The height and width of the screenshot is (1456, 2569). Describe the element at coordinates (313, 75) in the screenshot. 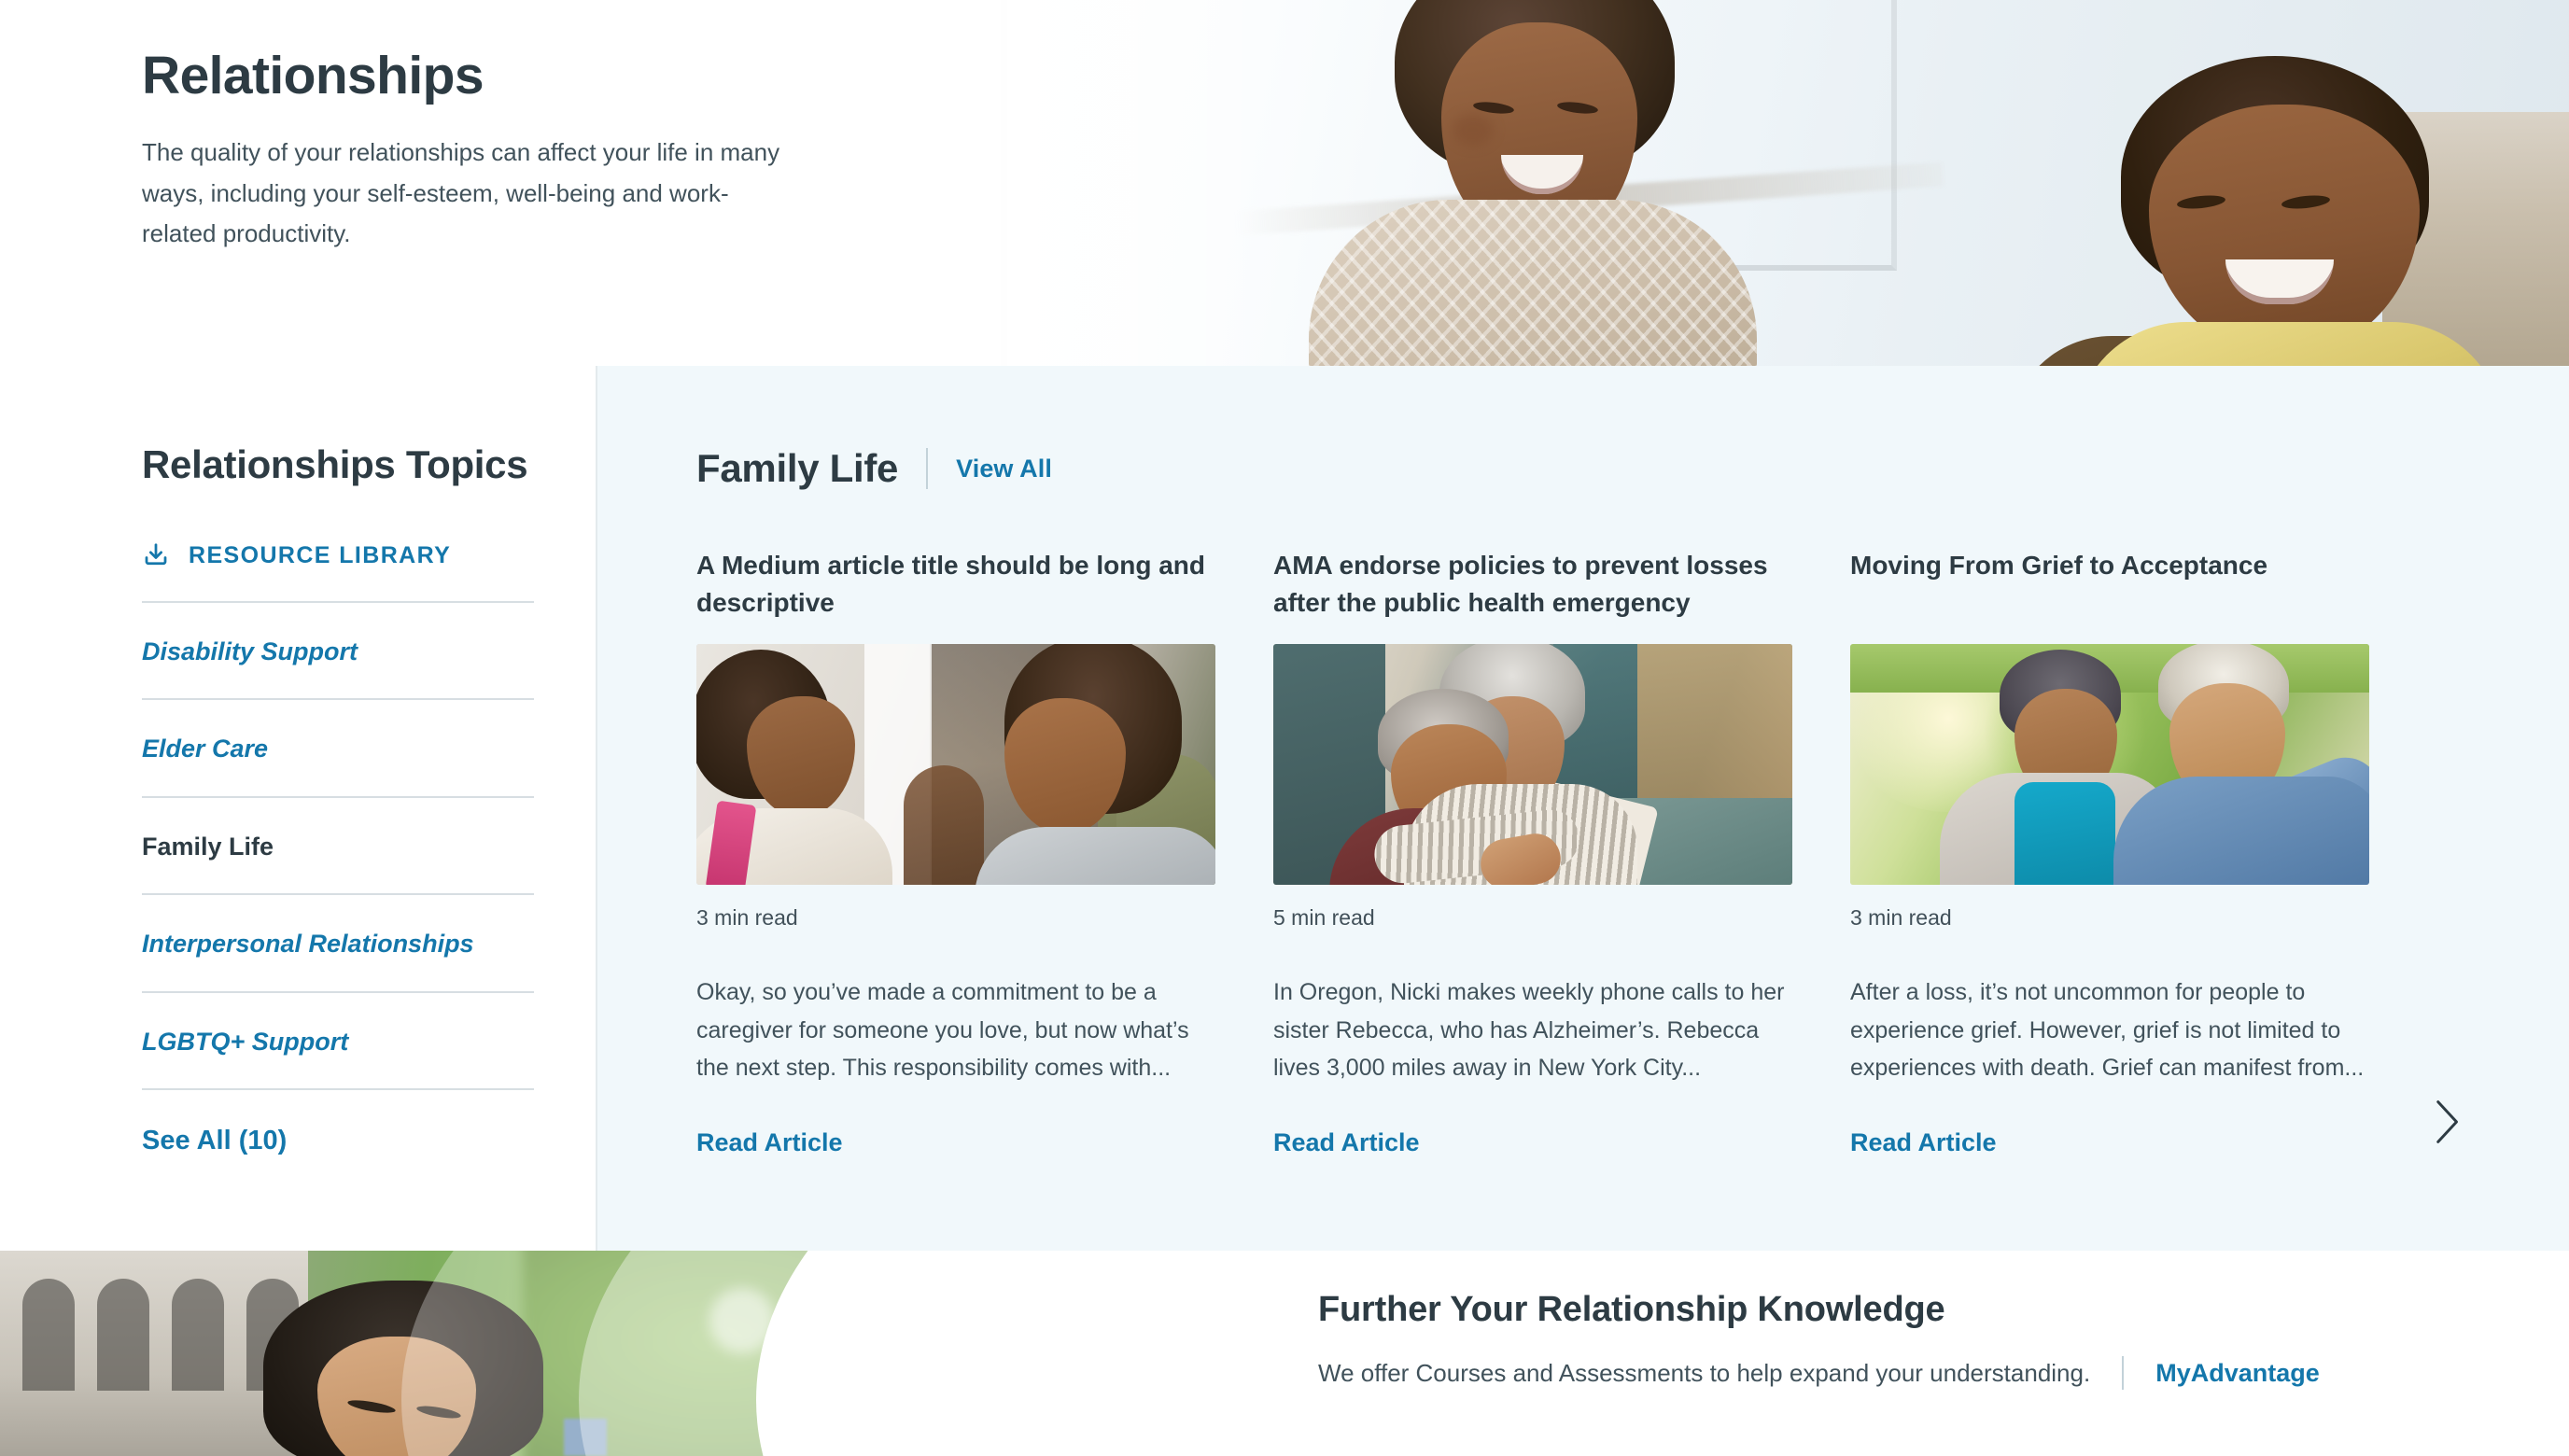

I see `page-title: Relationships` at that location.